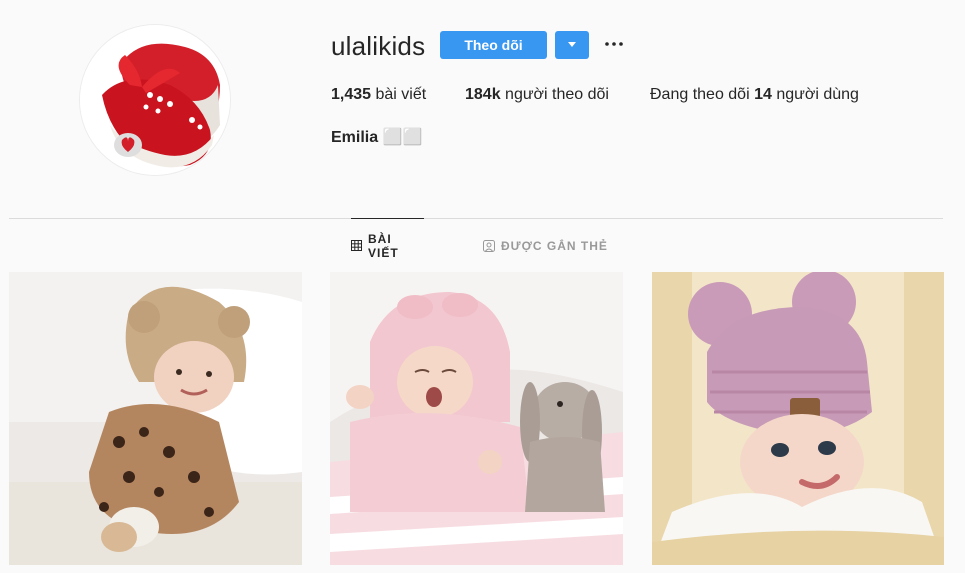  I want to click on followers-stat: 184k người theo dõi, so click(537, 95).